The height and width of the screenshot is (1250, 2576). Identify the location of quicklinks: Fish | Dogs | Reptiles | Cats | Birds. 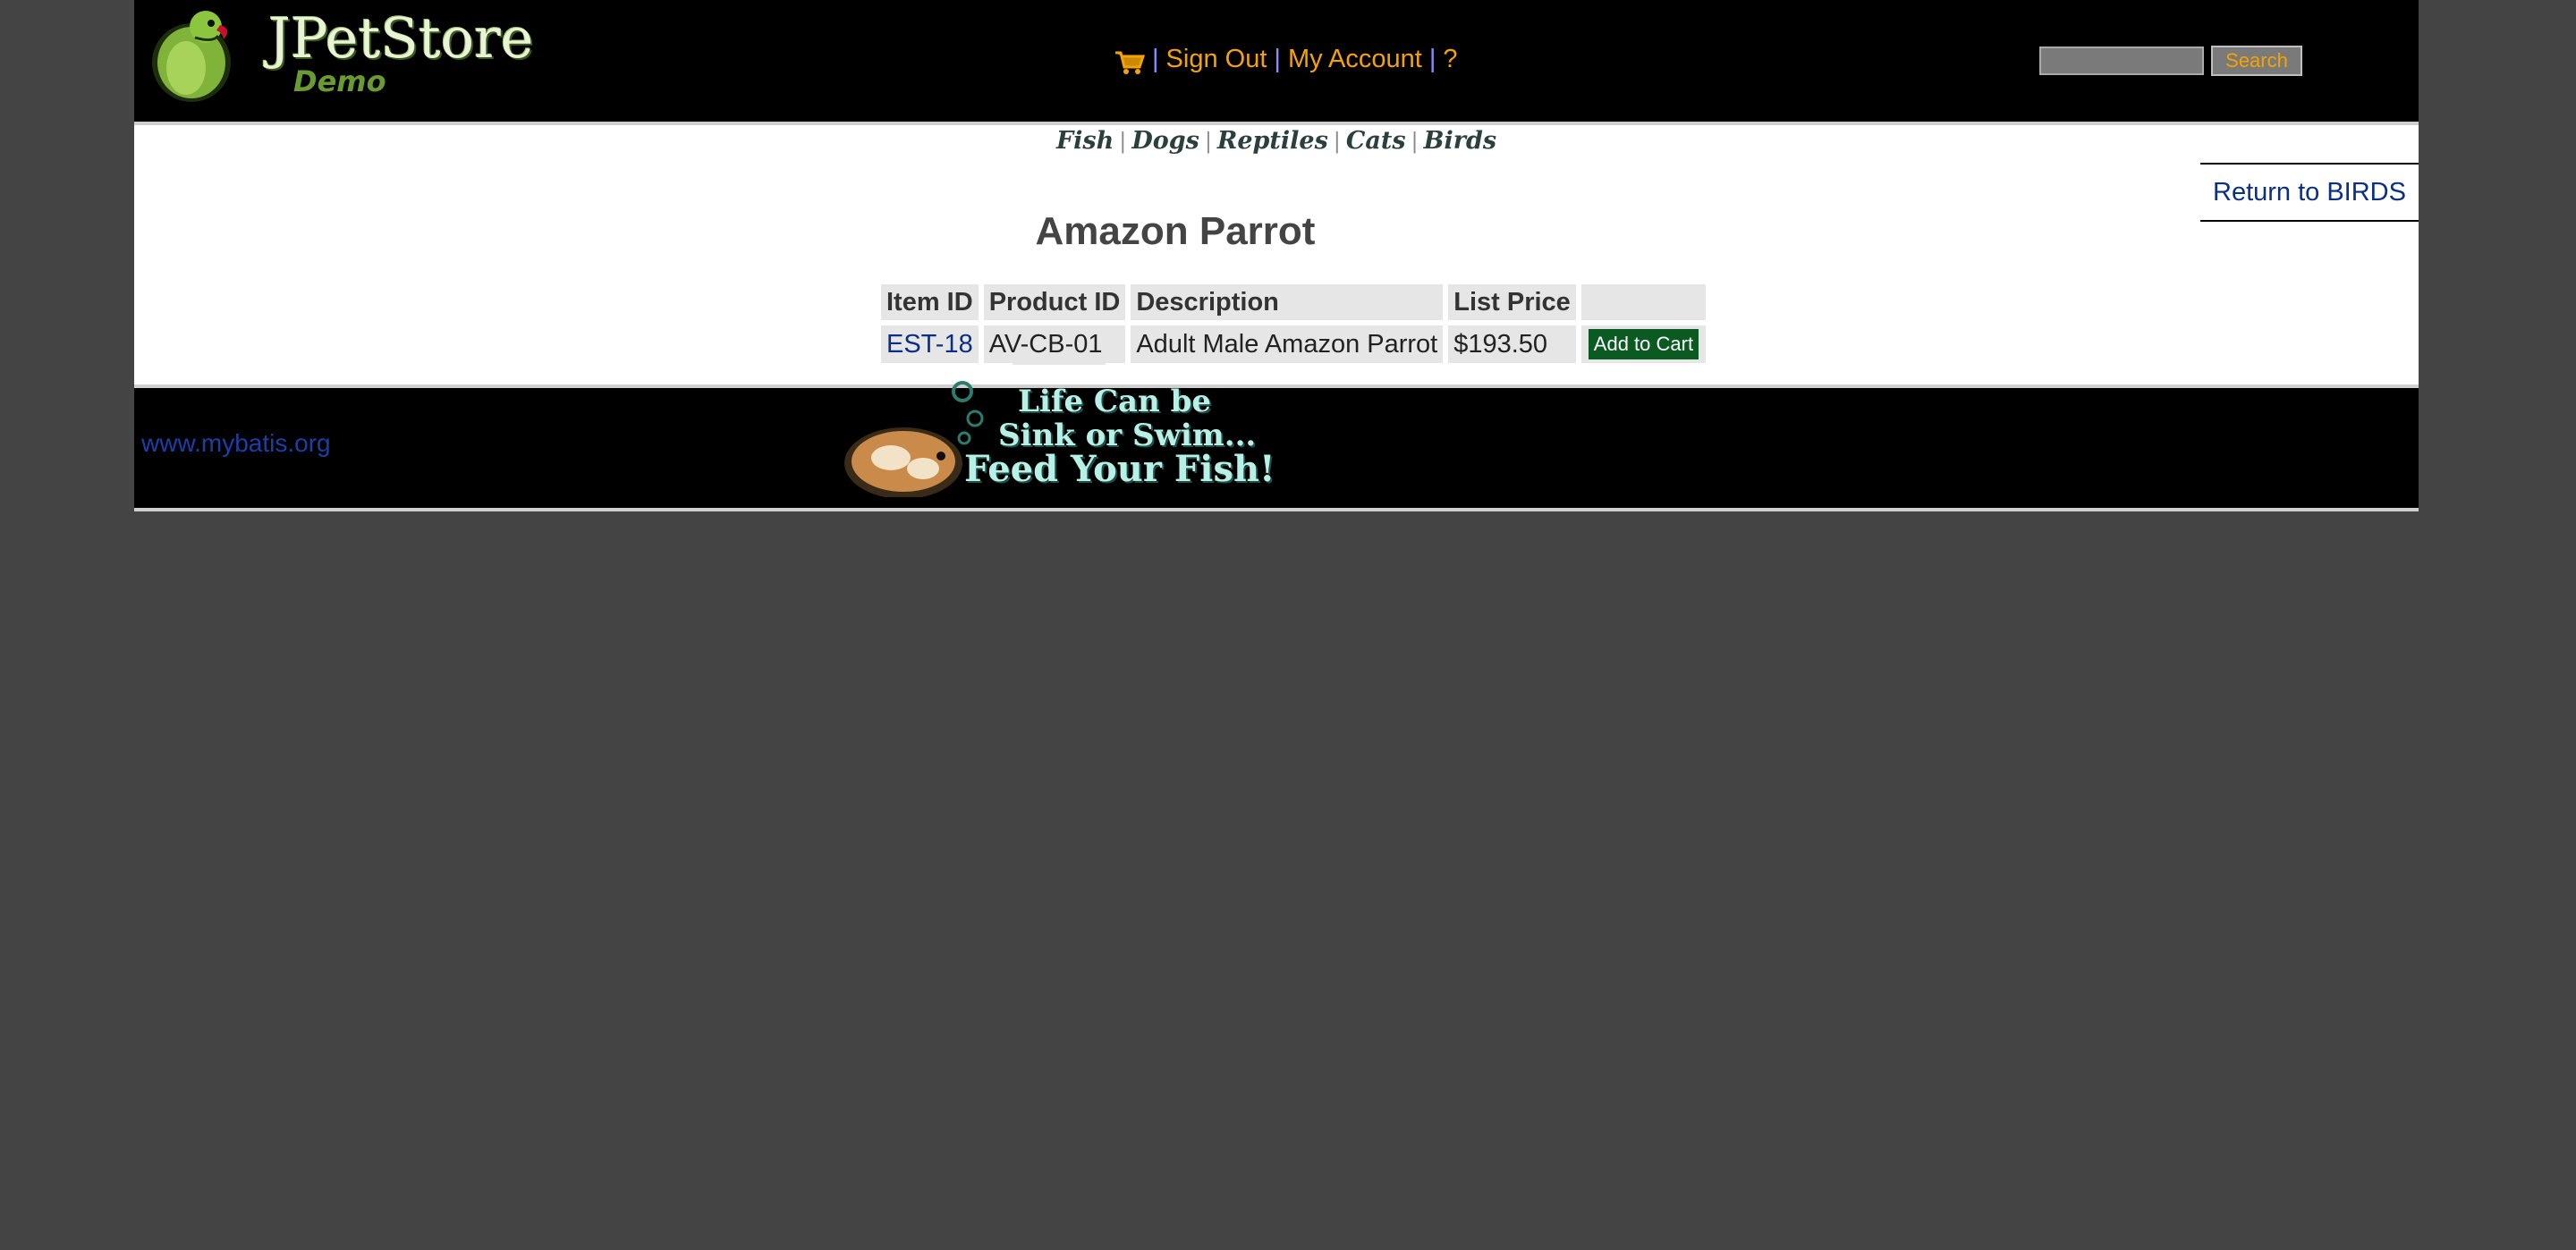
(1276, 141).